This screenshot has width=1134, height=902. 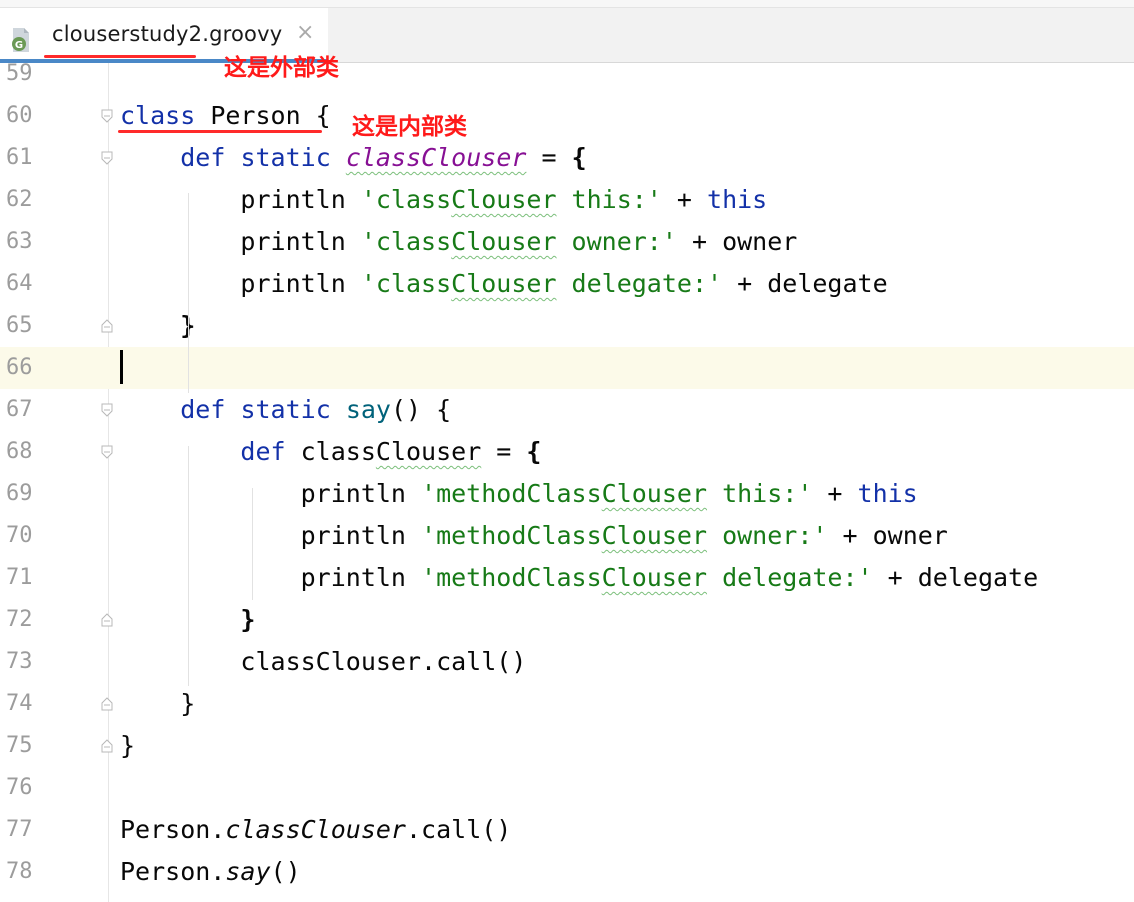 I want to click on outer-class-annotation: 这是外部类, so click(x=281, y=68).